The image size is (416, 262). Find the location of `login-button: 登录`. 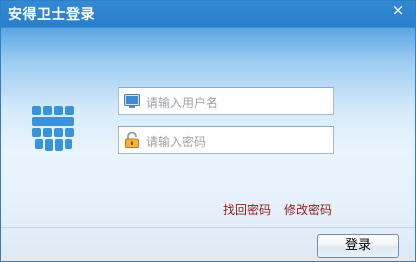

login-button: 登录 is located at coordinates (358, 246).